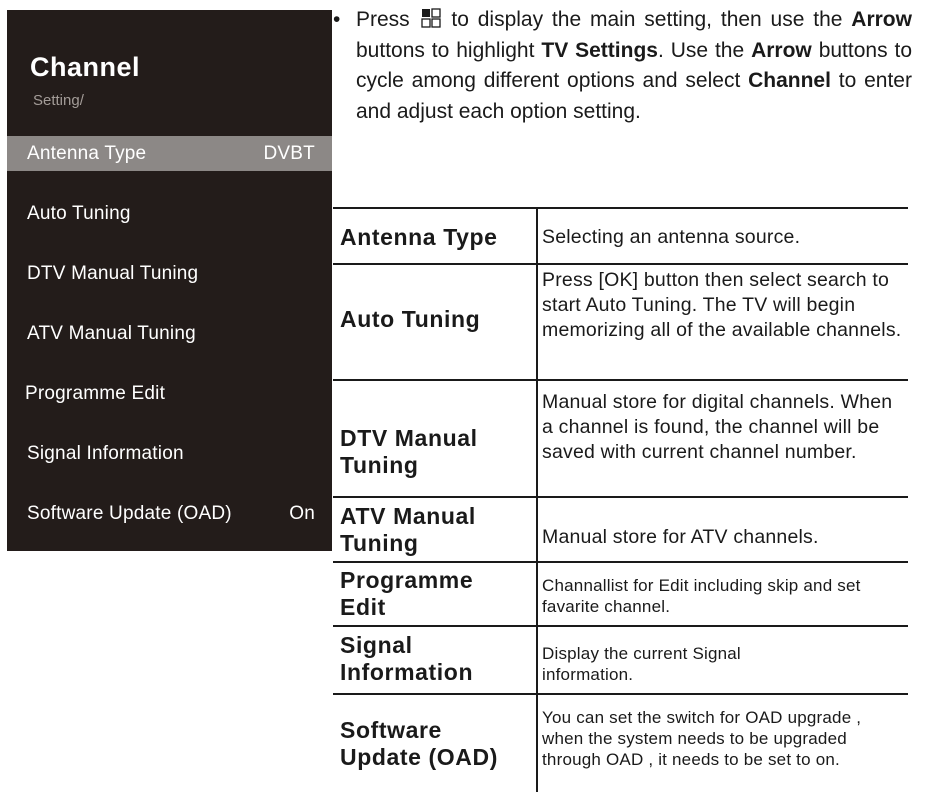 This screenshot has width=928, height=792. What do you see at coordinates (289, 153) in the screenshot?
I see `menu-item-value: DVBT` at bounding box center [289, 153].